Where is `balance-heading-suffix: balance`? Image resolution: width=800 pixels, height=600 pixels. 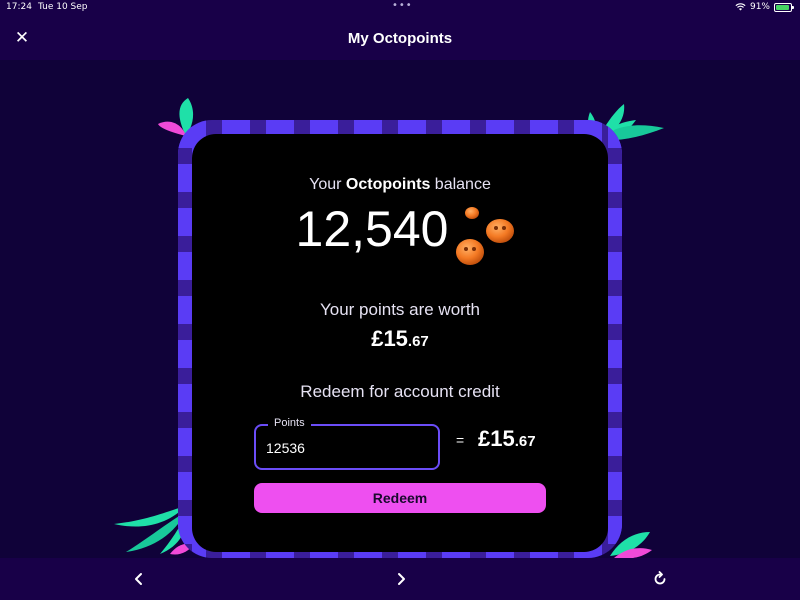 balance-heading-suffix: balance is located at coordinates (460, 184).